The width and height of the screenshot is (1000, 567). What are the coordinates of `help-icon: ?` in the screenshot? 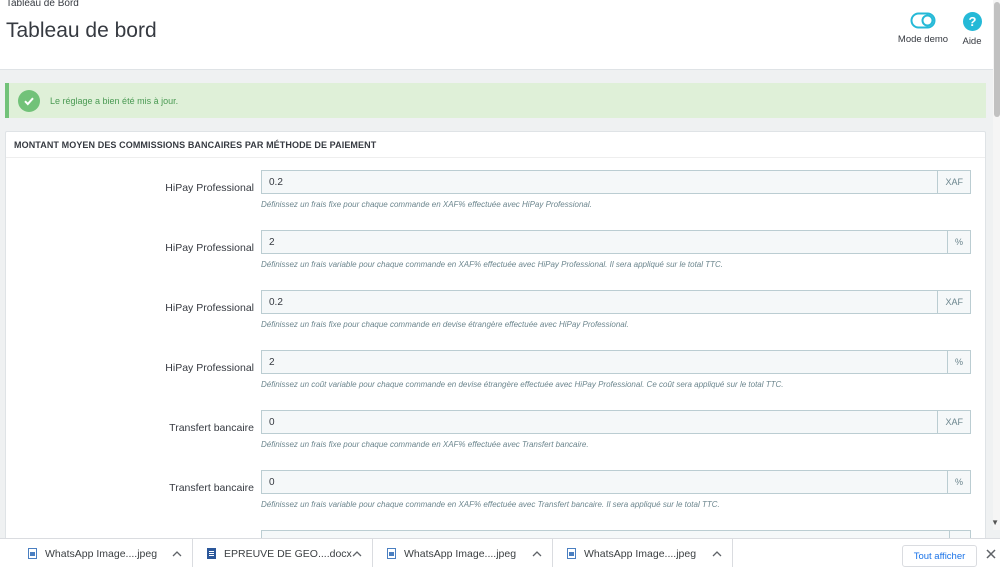 It's located at (972, 21).